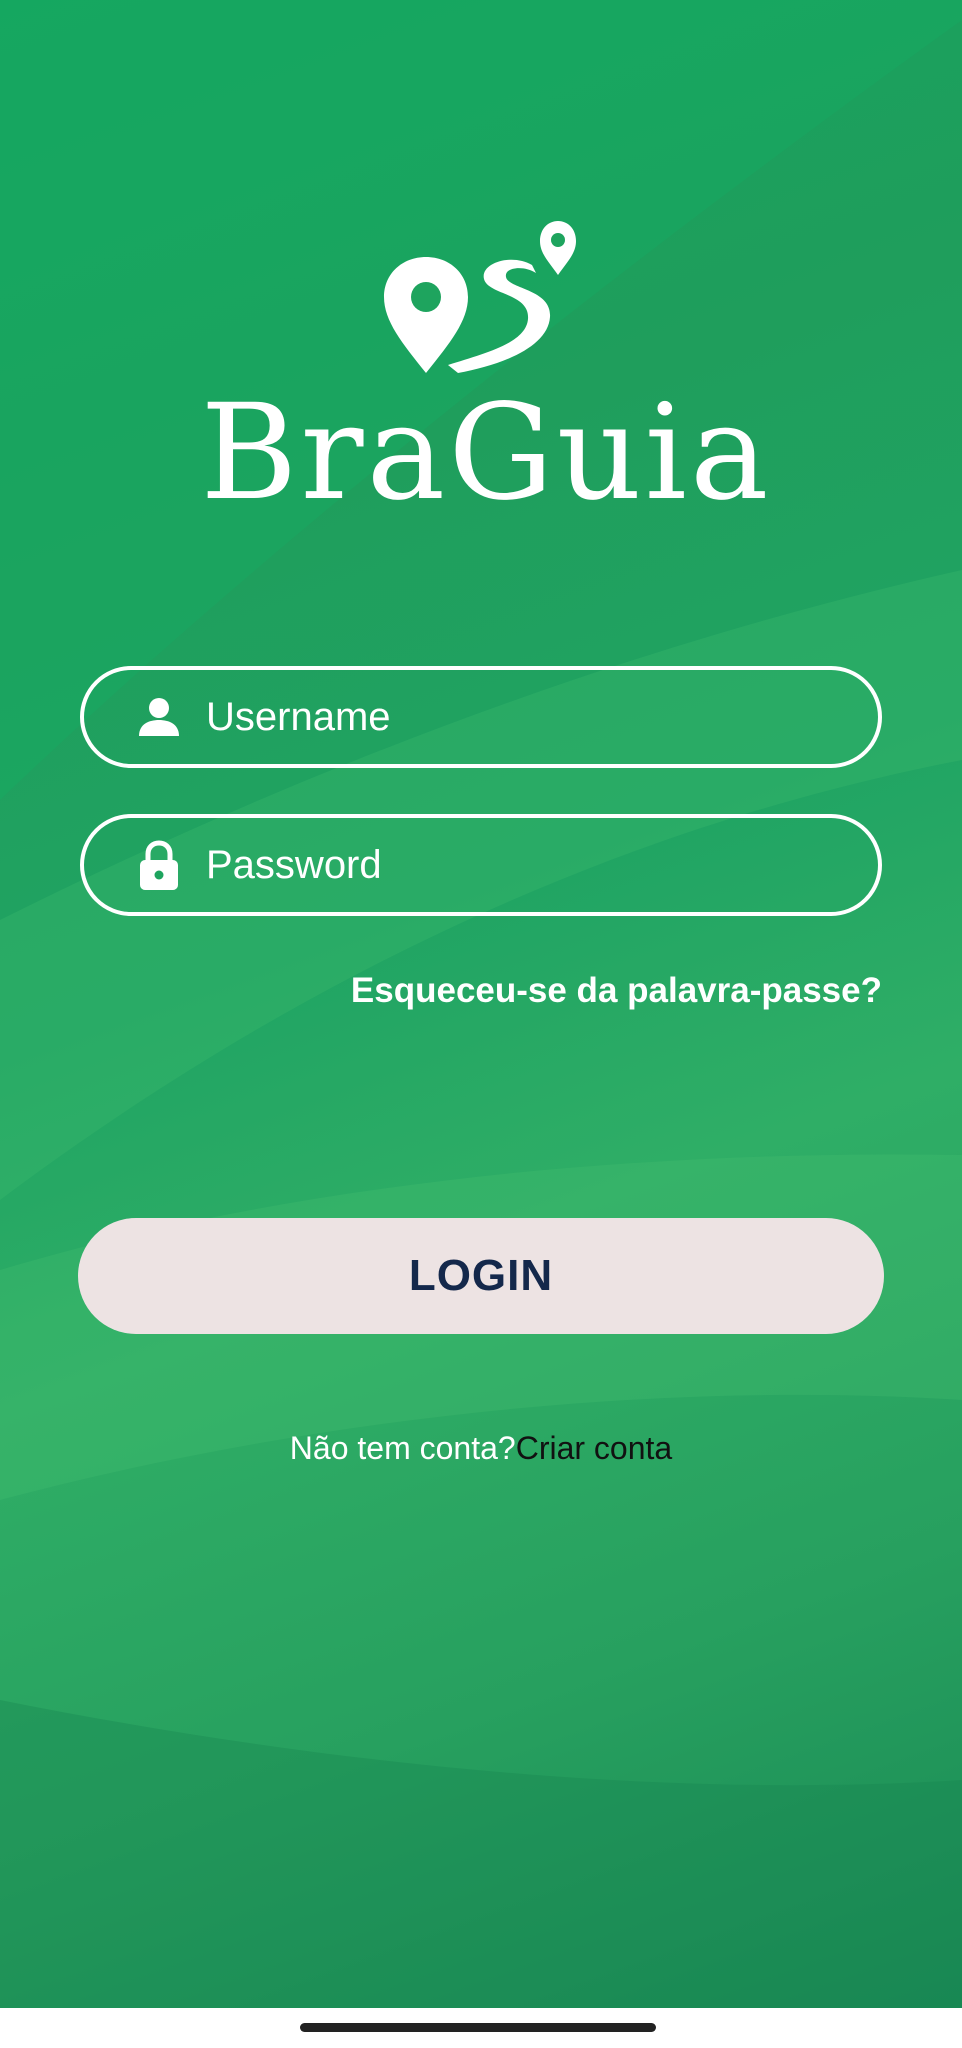 The width and height of the screenshot is (962, 2048). I want to click on create-account-link: Criar conta, so click(594, 1448).